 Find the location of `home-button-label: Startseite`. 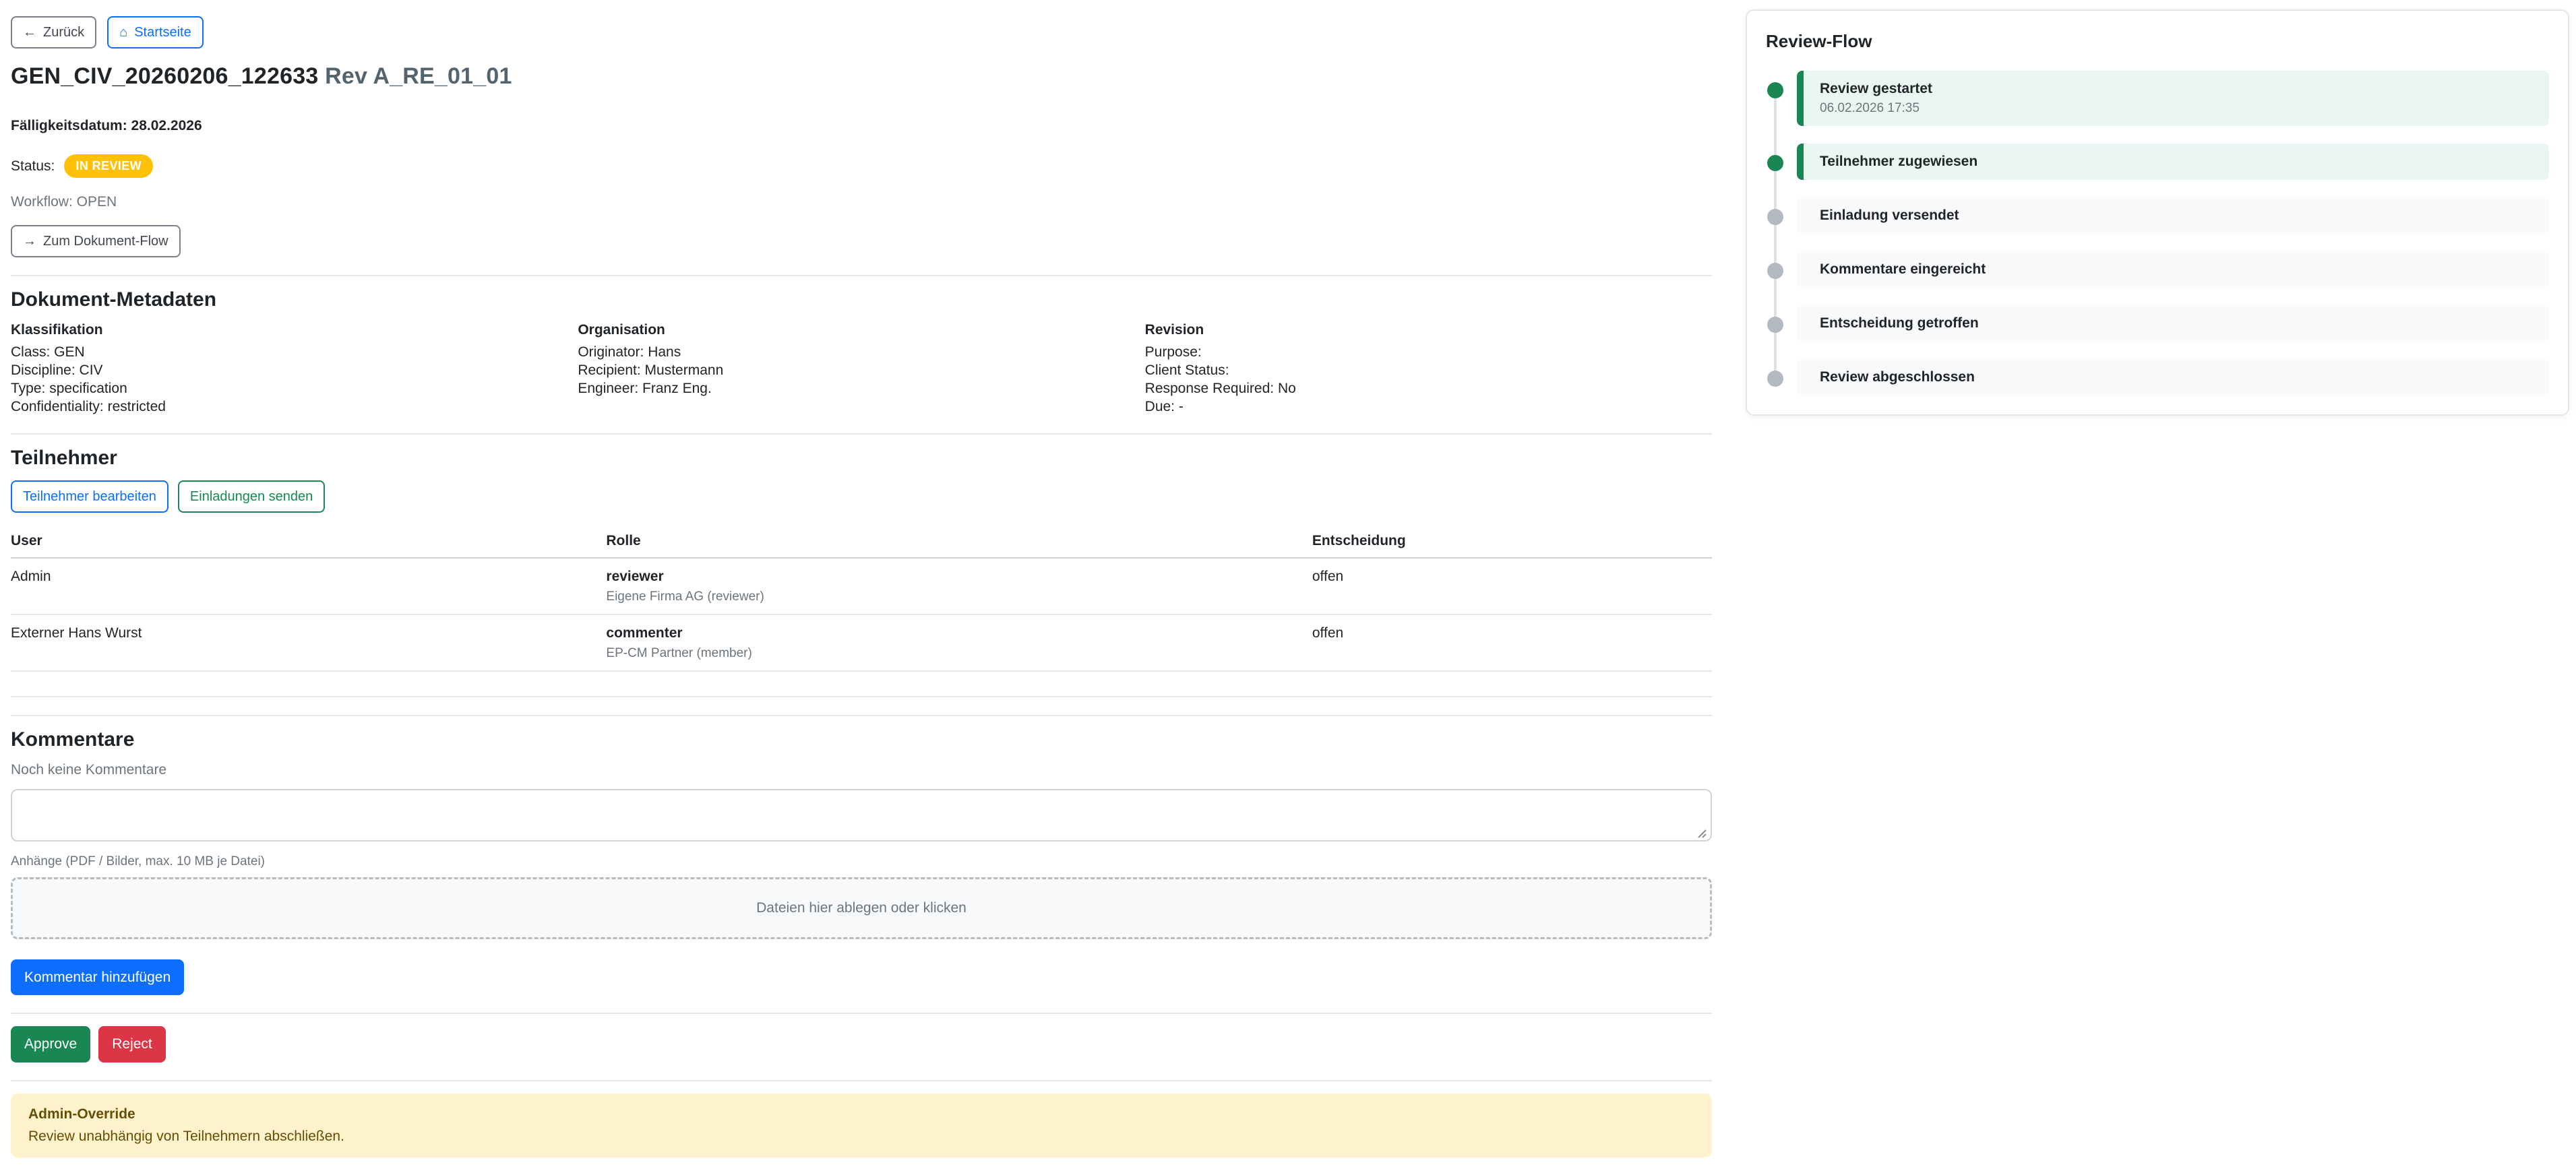

home-button-label: Startseite is located at coordinates (163, 32).